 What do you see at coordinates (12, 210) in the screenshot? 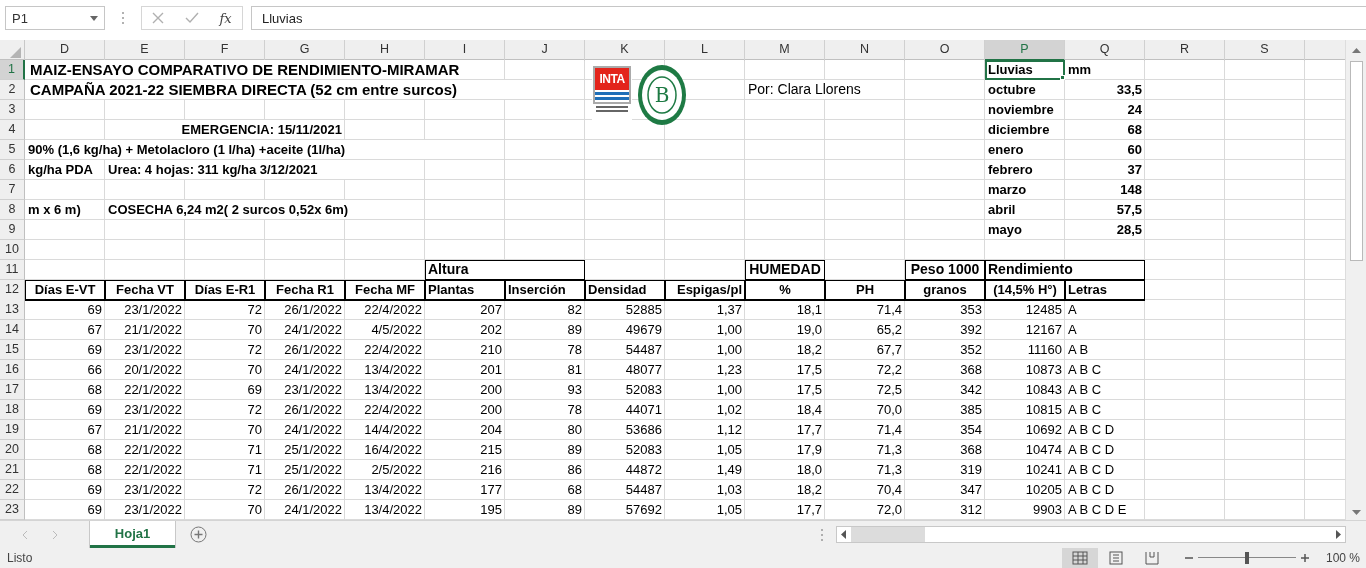
I see `row-header: 8` at bounding box center [12, 210].